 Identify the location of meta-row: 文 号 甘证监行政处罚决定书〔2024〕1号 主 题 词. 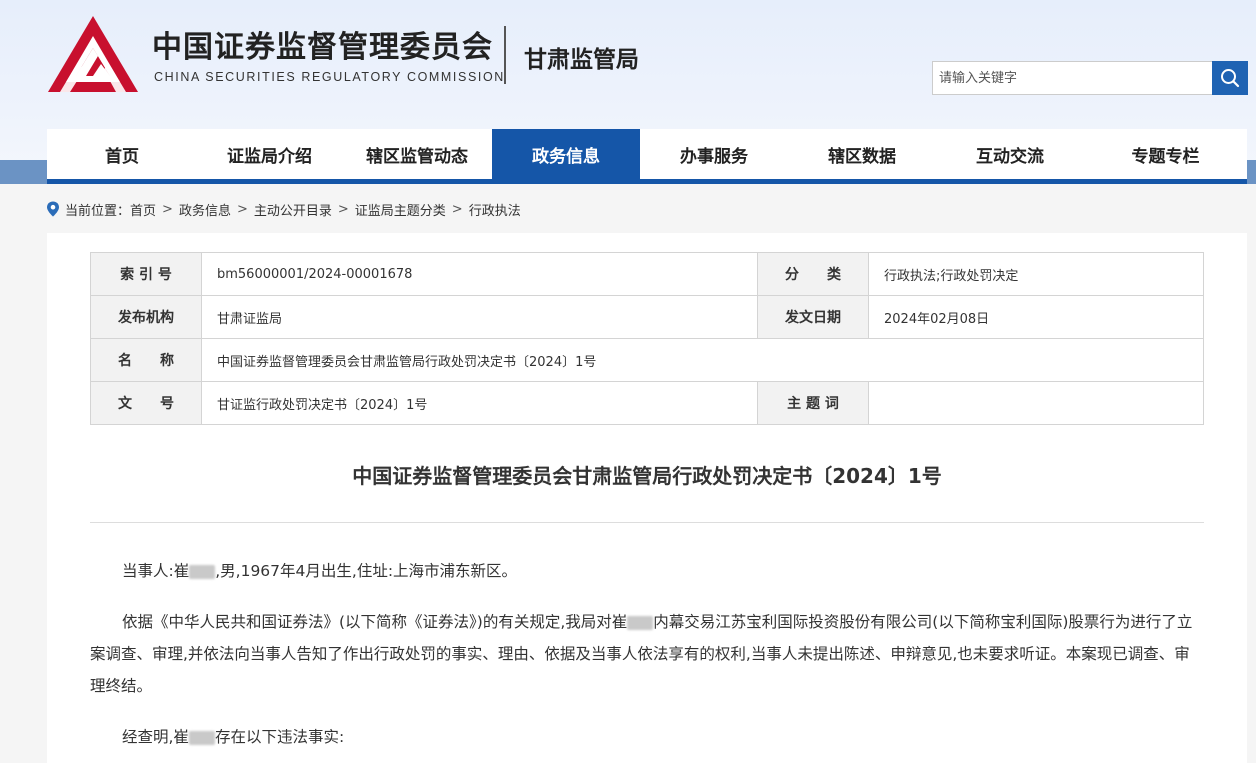
(647, 403).